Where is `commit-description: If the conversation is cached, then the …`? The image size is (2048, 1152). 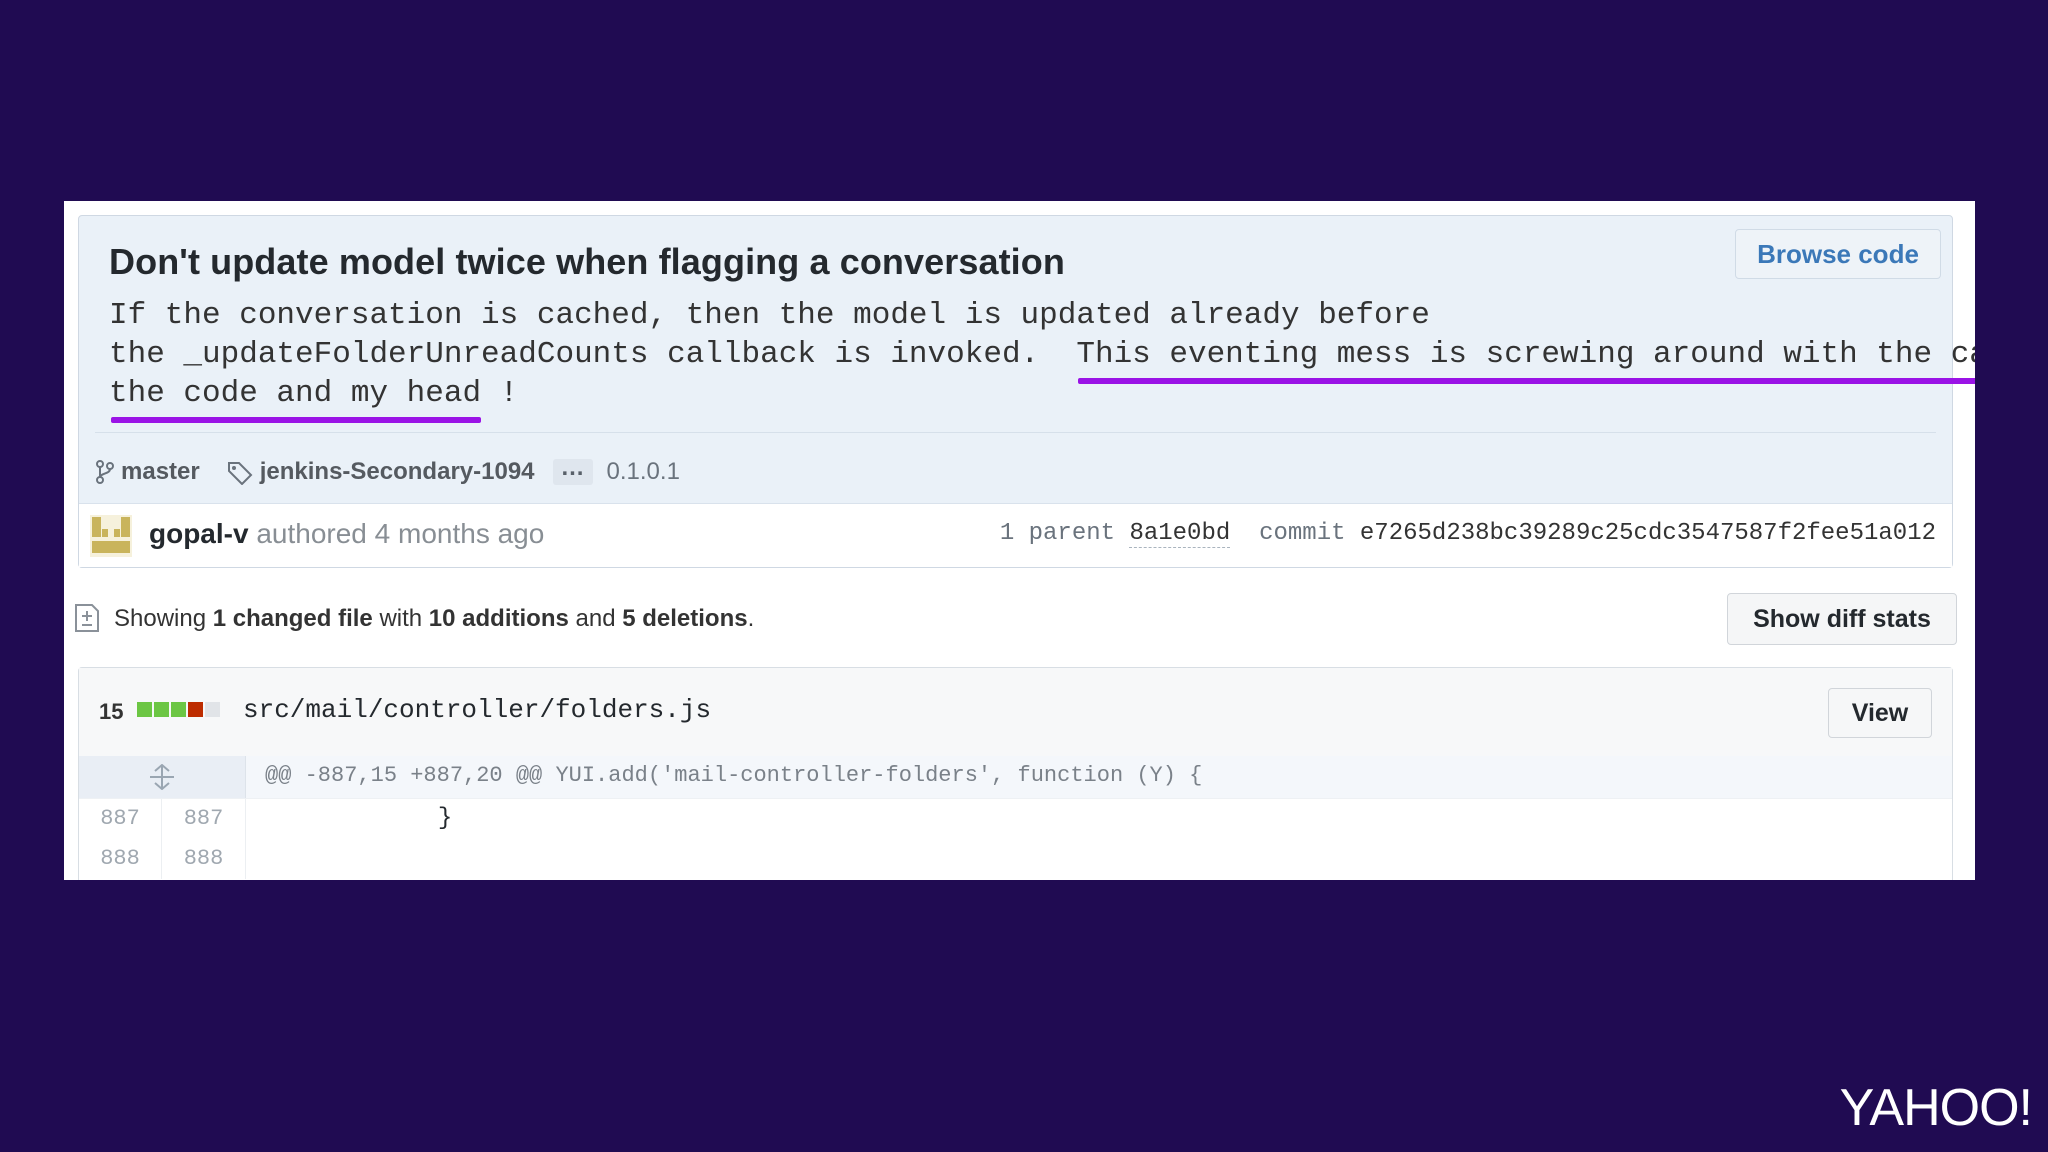
commit-description: If the conversation is cached, then the … is located at coordinates (1042, 359).